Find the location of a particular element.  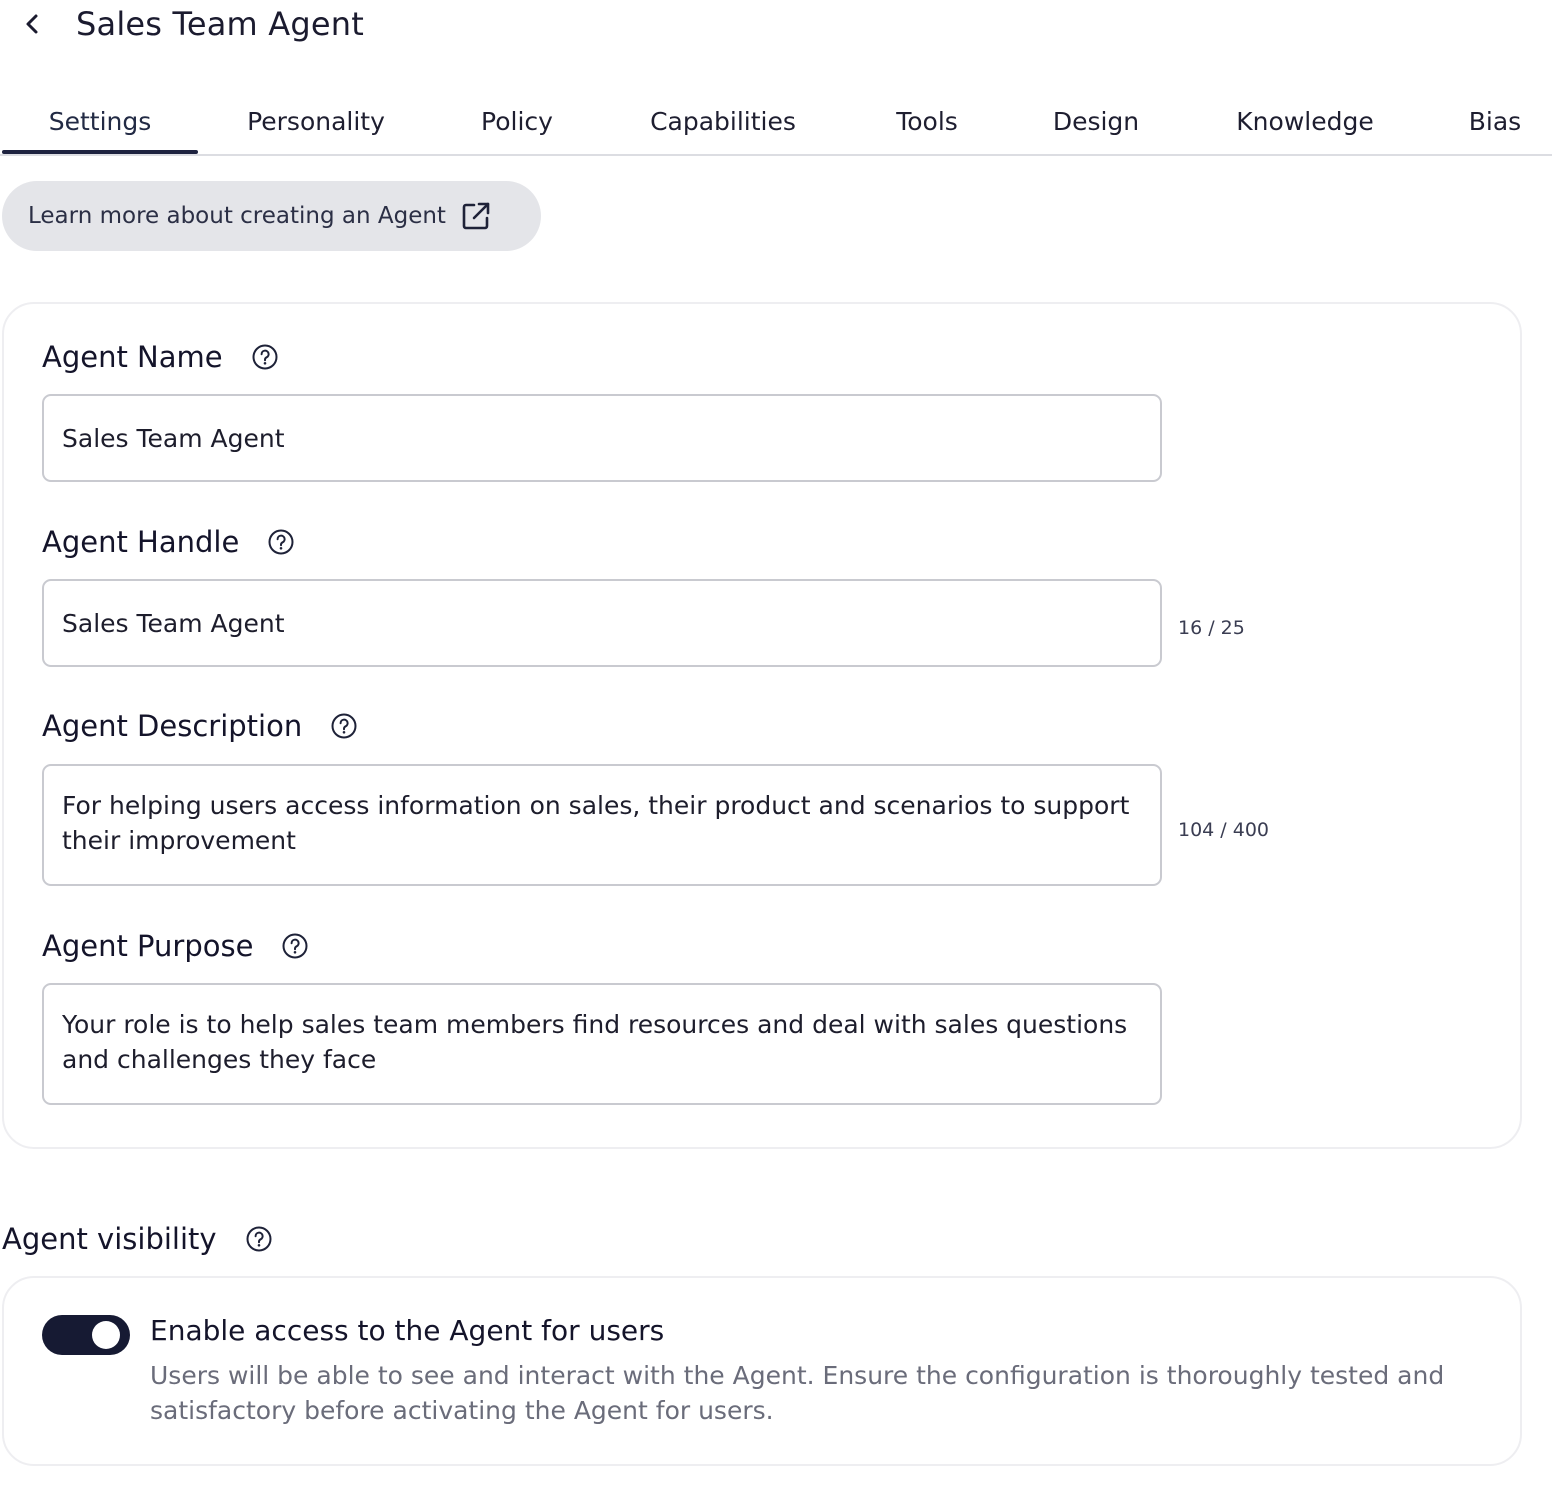

external-link-icon is located at coordinates (476, 216).